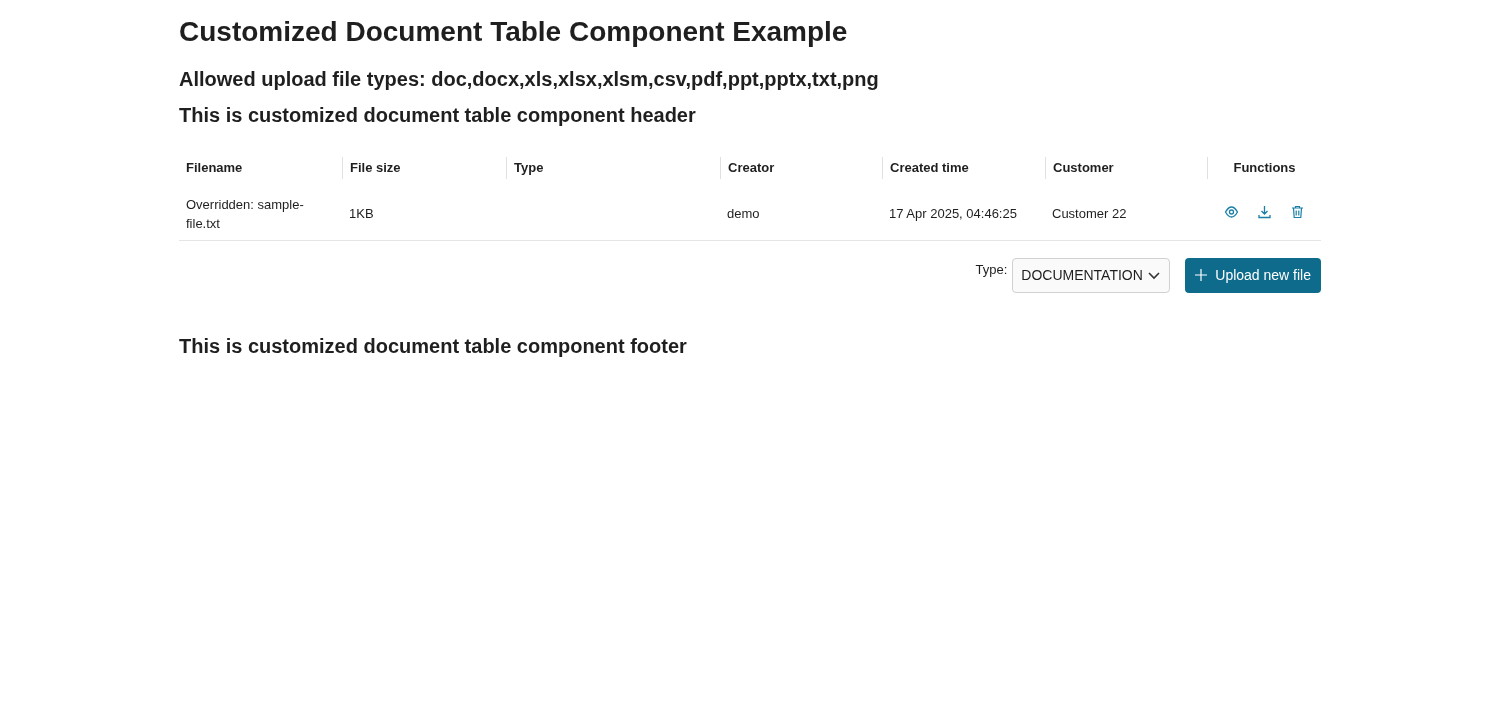 This screenshot has height=714, width=1500. Describe the element at coordinates (751, 168) in the screenshot. I see `column-header: Creator` at that location.